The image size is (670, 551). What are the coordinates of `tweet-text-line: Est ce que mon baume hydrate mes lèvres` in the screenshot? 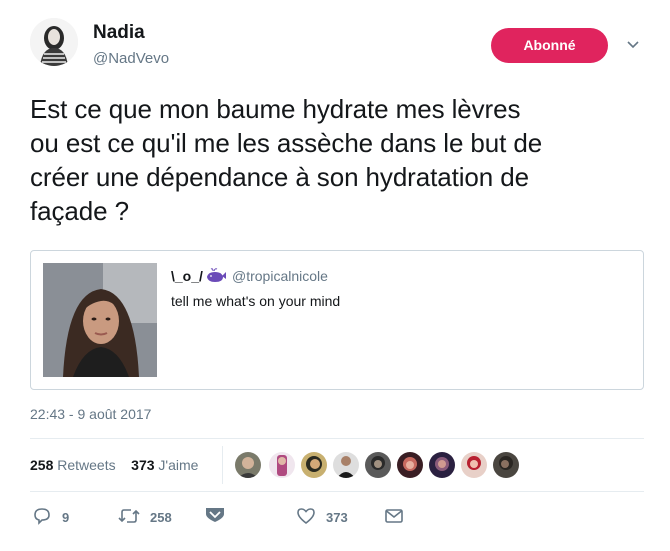 It's located at (275, 109).